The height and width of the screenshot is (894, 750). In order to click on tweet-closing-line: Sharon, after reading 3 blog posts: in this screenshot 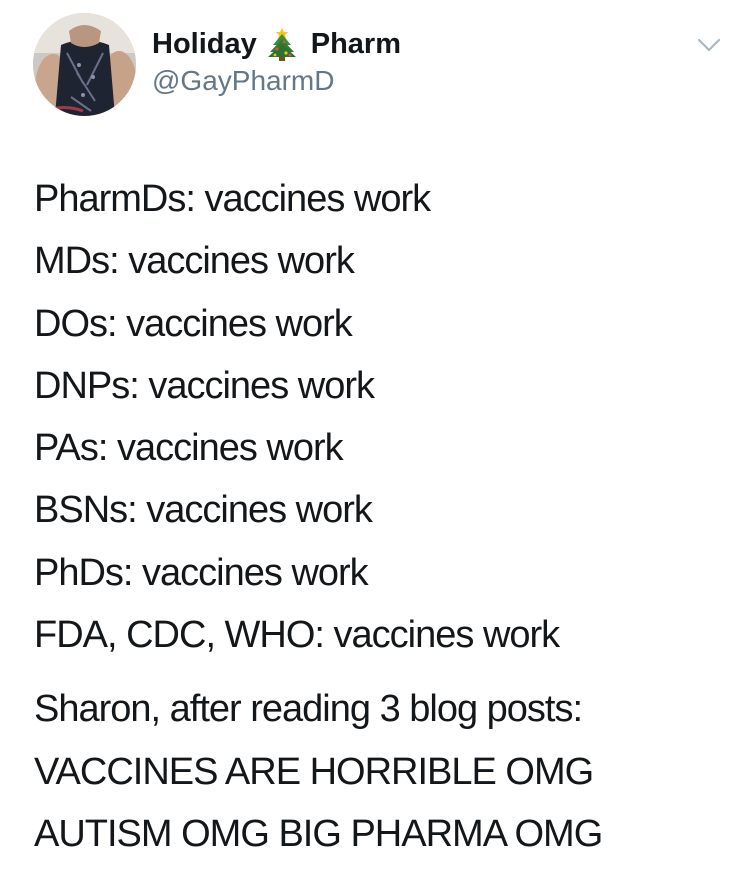, I will do `click(308, 709)`.